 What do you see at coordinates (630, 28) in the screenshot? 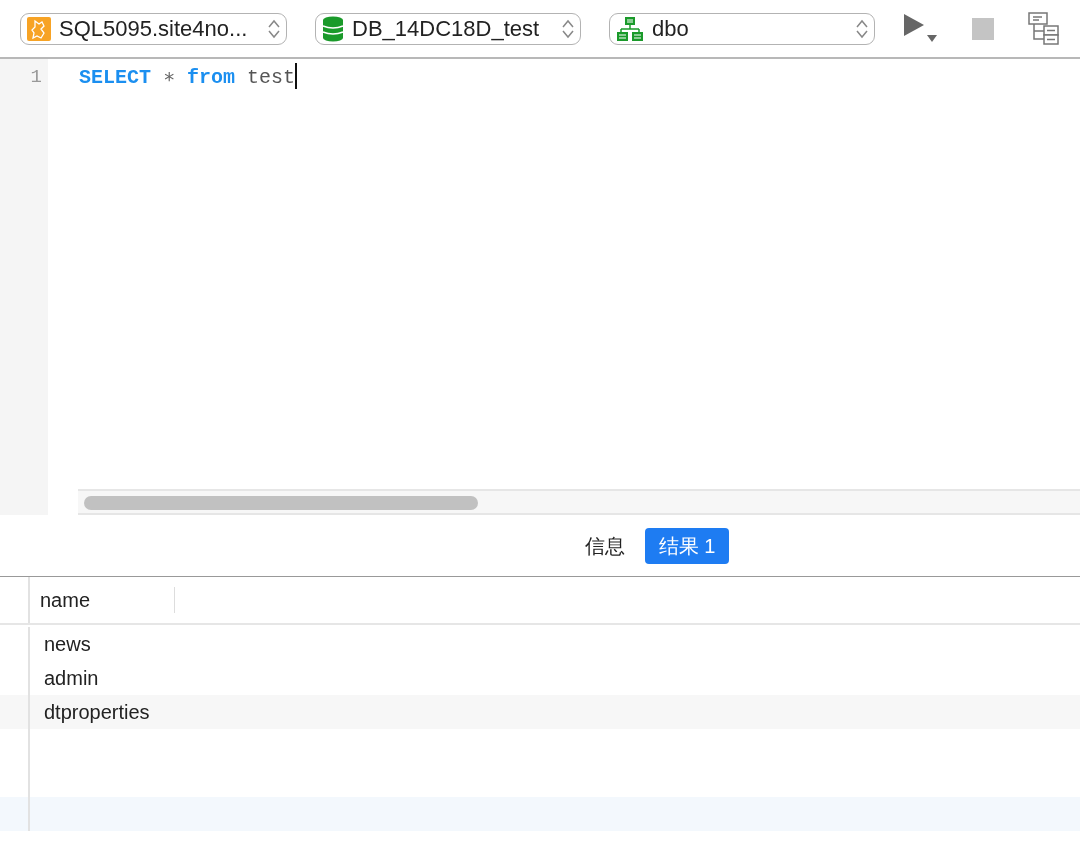
I see `schema-icon` at bounding box center [630, 28].